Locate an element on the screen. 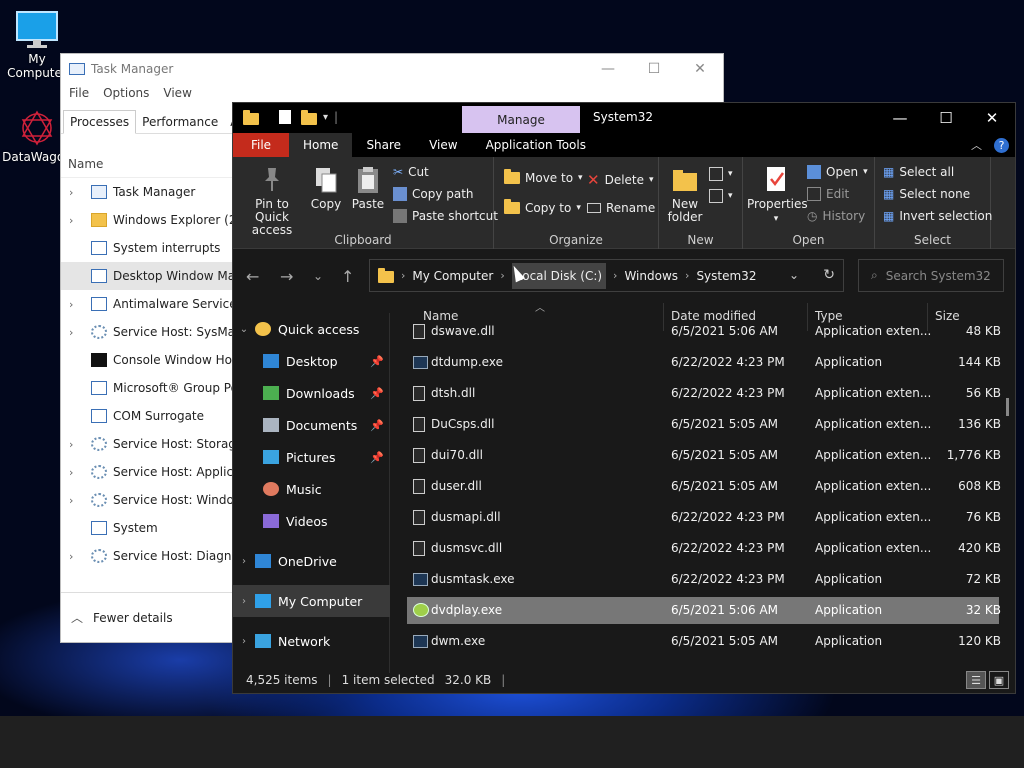  copy-to-button: Copy to ▾ is located at coordinates (542, 207).